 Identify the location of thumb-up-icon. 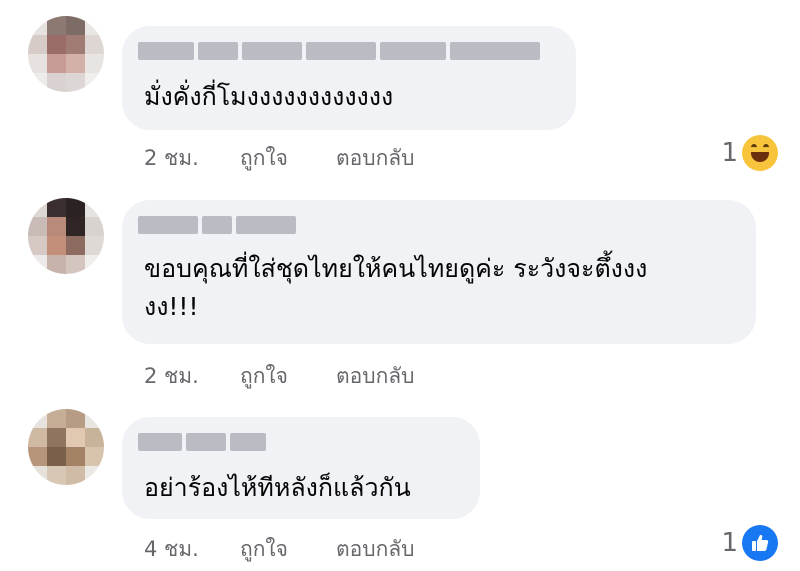
(760, 542).